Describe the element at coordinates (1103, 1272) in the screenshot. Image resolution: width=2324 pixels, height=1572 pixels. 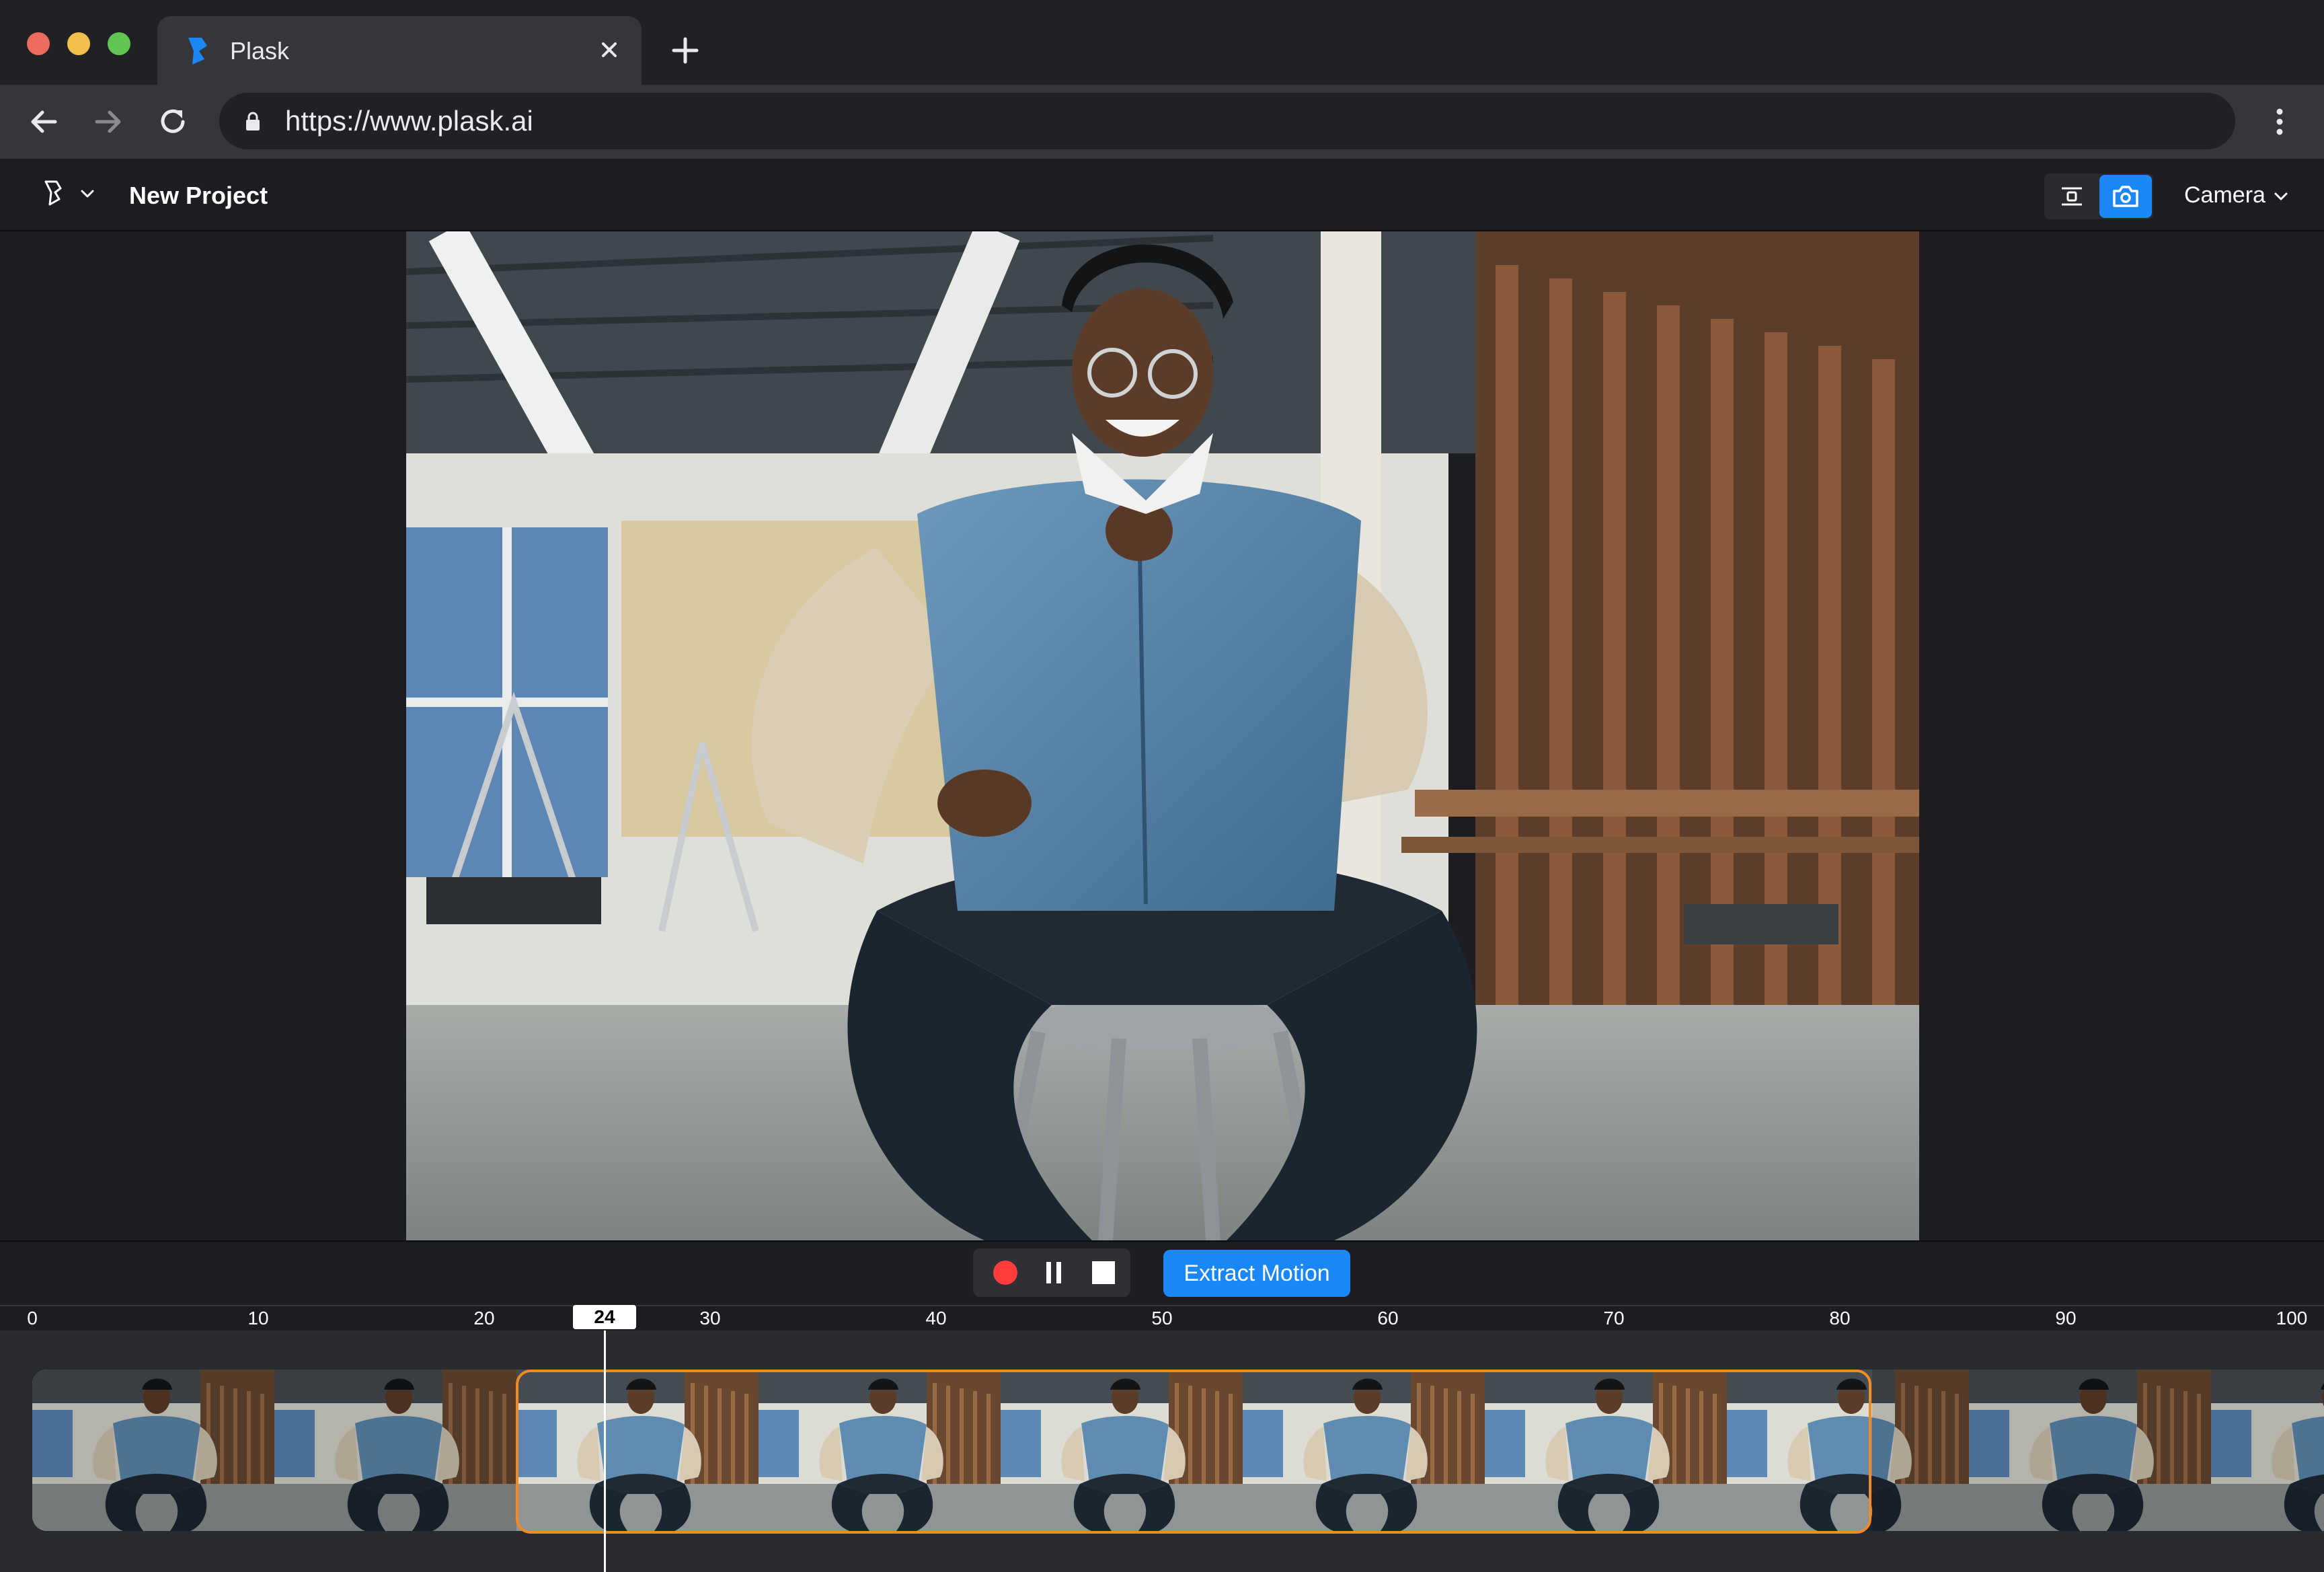
I see `stop-icon` at that location.